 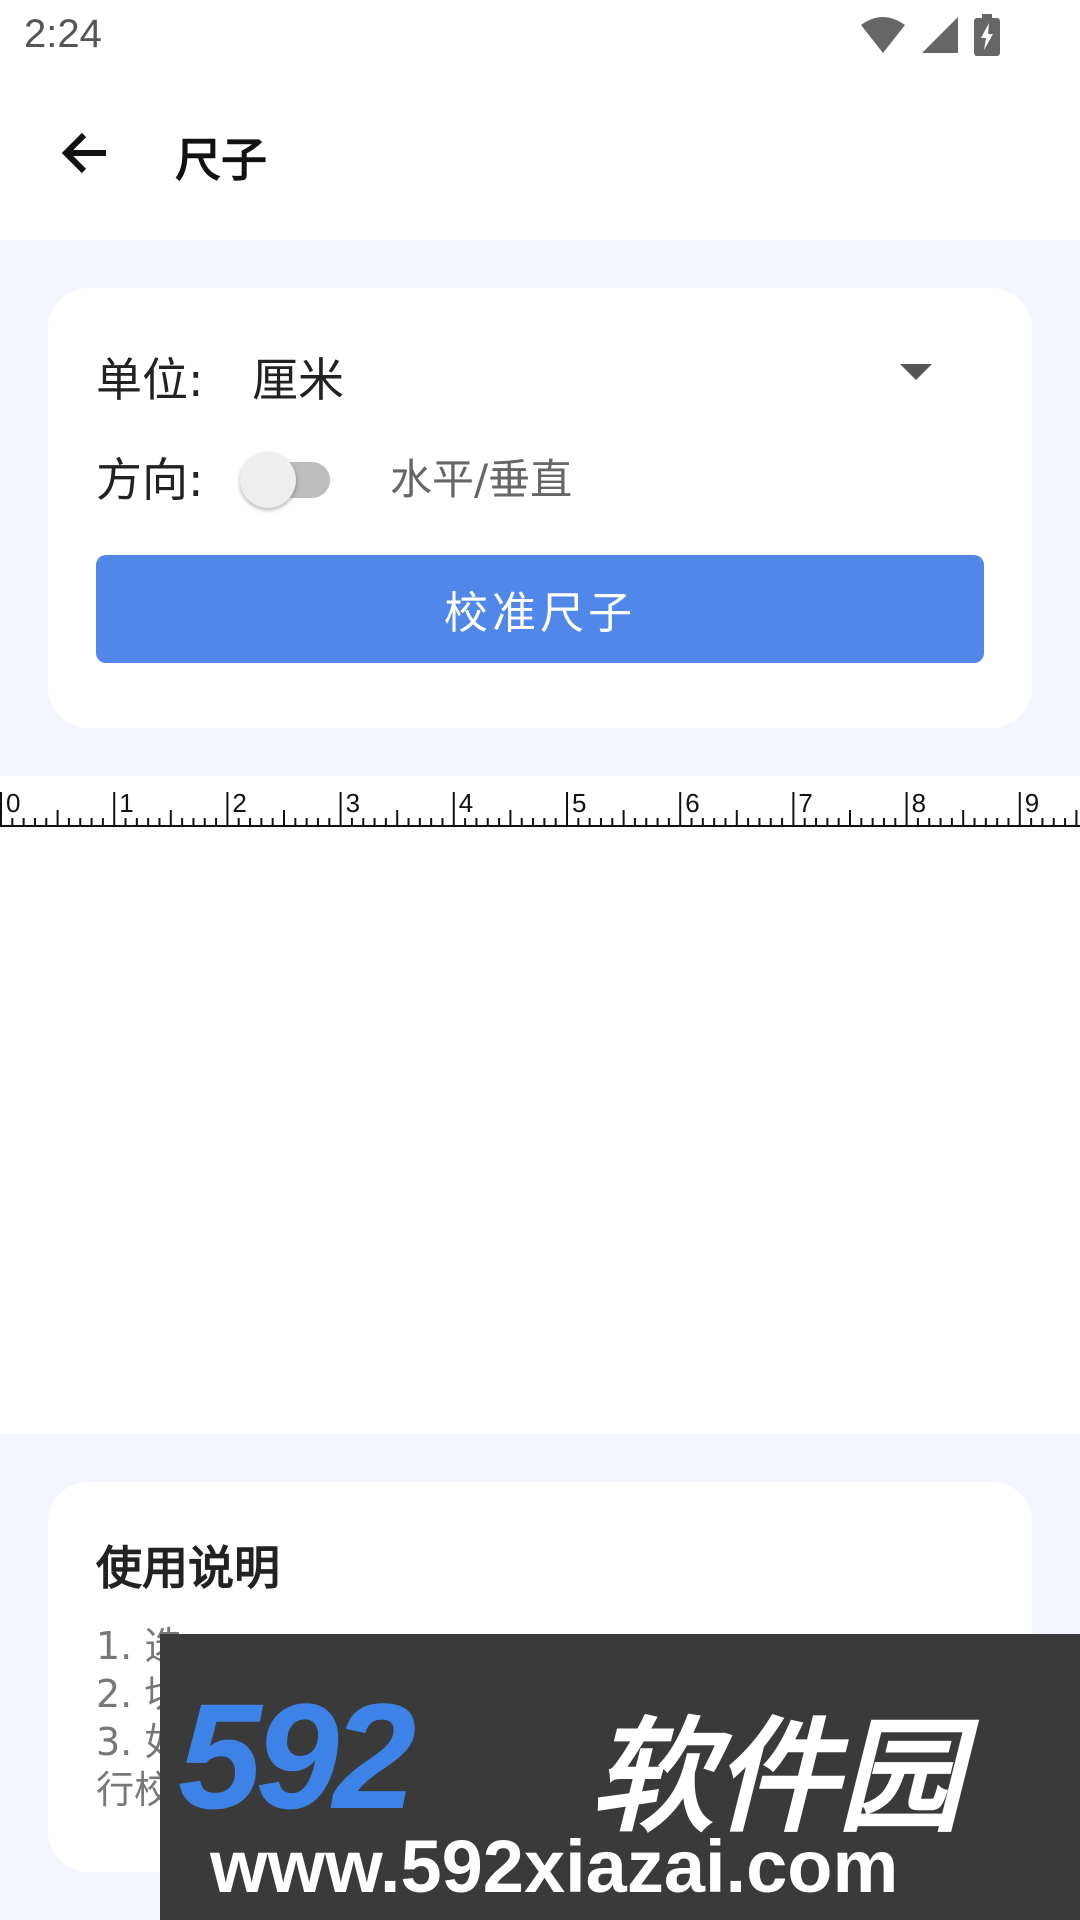 I want to click on ruler-label: 3, so click(x=353, y=803).